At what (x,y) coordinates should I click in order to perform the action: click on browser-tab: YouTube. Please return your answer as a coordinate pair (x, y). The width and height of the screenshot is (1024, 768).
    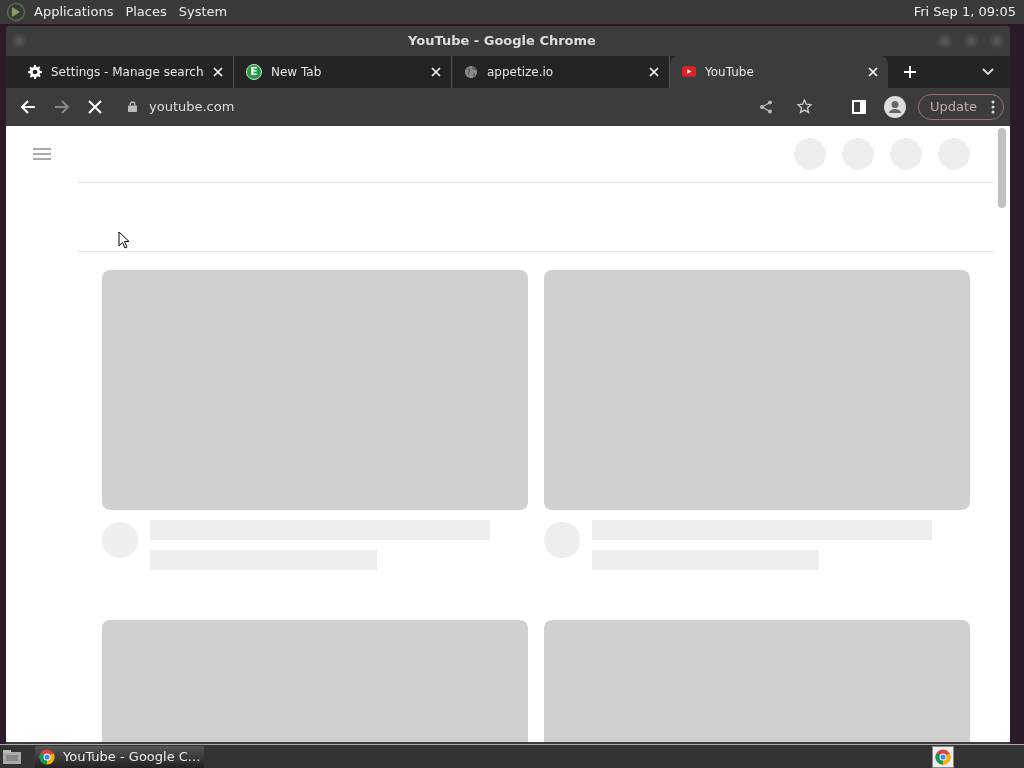
    Looking at the image, I should click on (779, 71).